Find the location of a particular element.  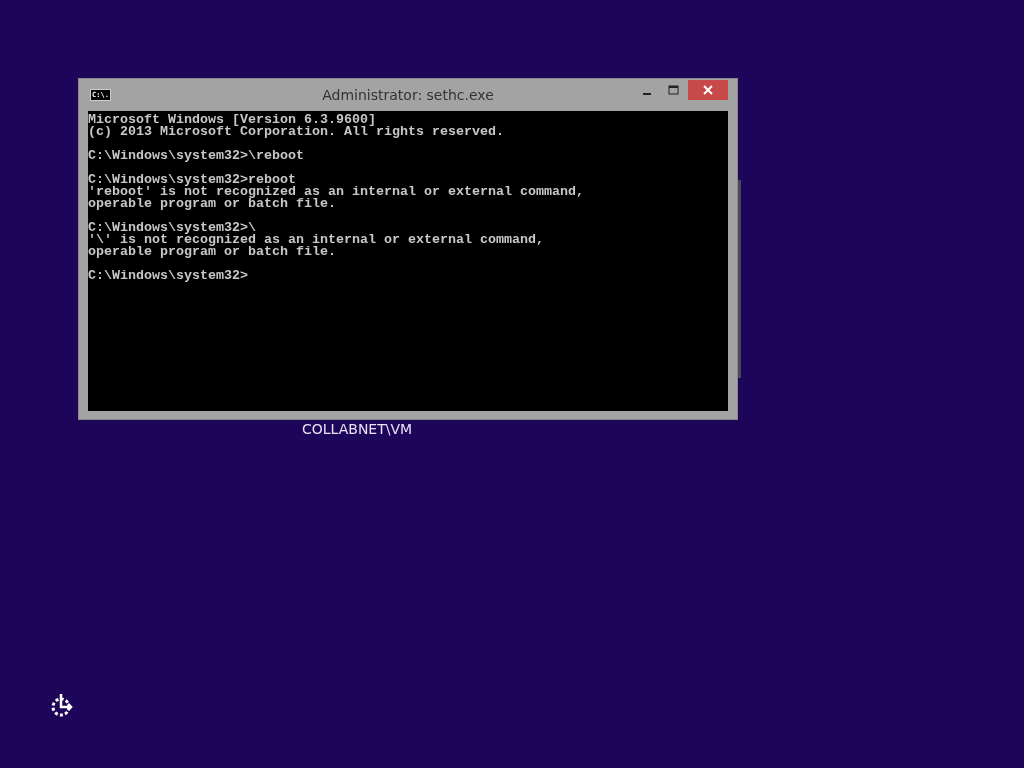

console-line: C:\Windows\system32>\ is located at coordinates (172, 228).